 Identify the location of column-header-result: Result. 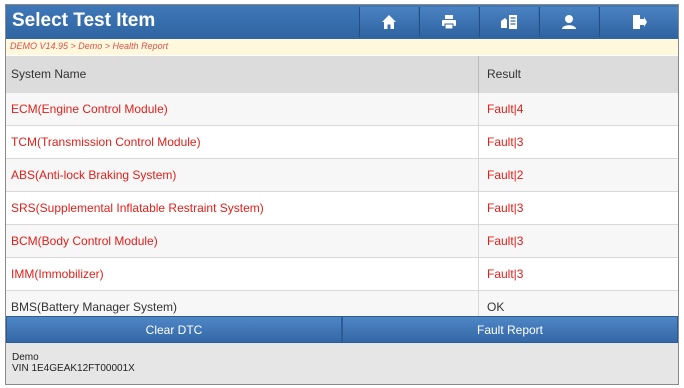
(504, 74).